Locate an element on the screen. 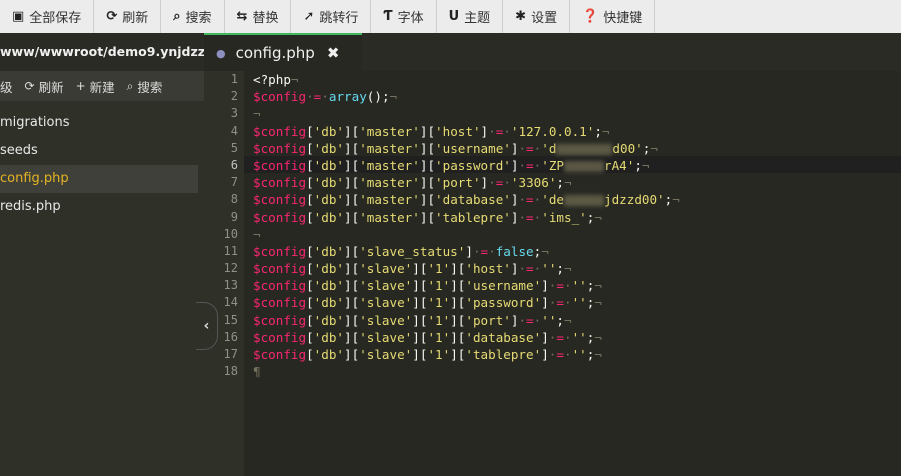 The width and height of the screenshot is (901, 476). close-tab-icon: ✖ is located at coordinates (333, 53).